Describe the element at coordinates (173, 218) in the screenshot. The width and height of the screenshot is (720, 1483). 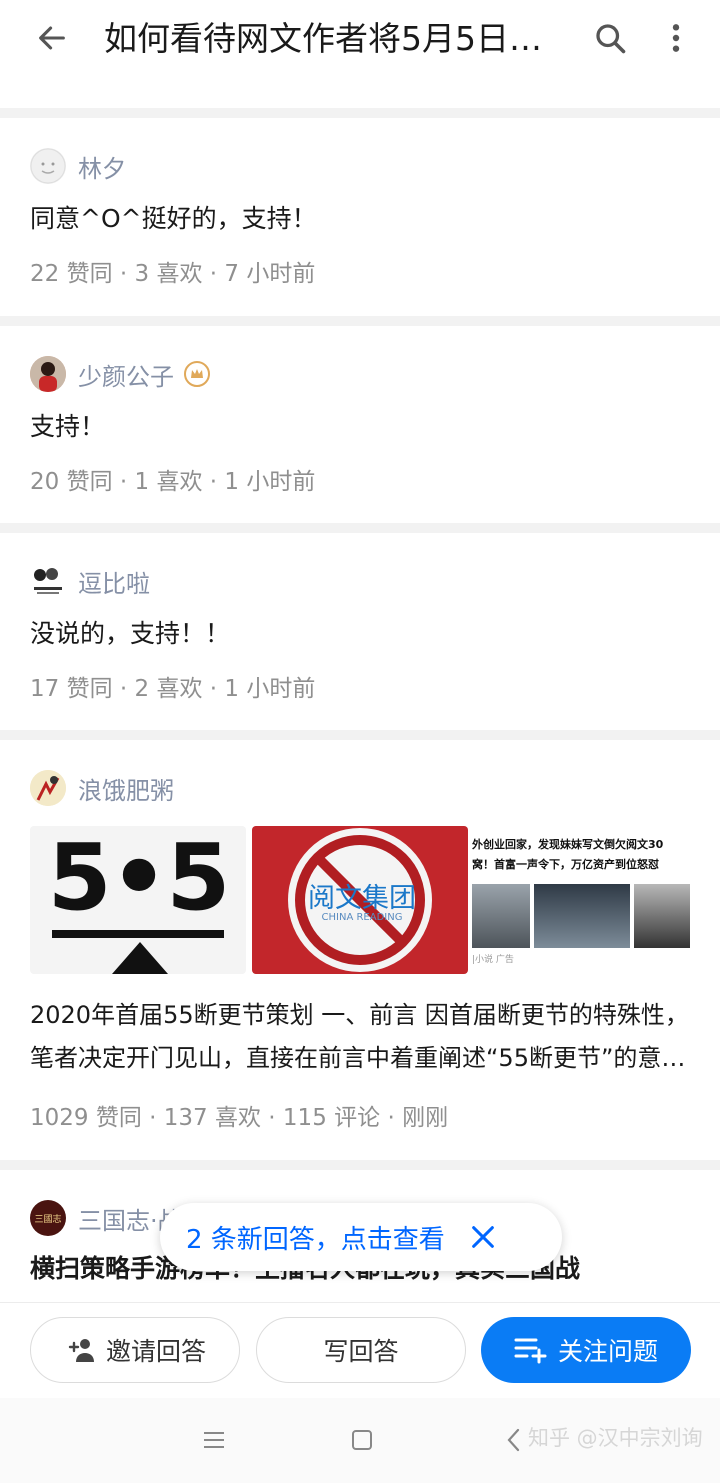
I see `answer-text: 同意^O^挺好的，支持！` at that location.